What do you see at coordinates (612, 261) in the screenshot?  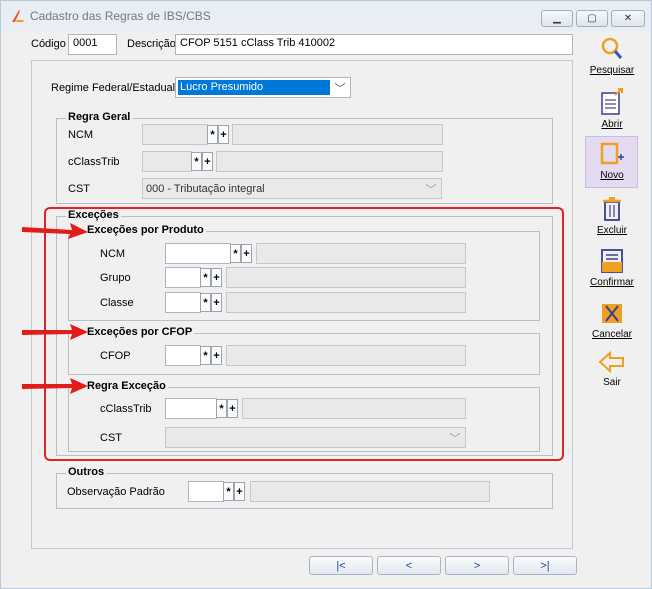 I see `confirm-icon` at bounding box center [612, 261].